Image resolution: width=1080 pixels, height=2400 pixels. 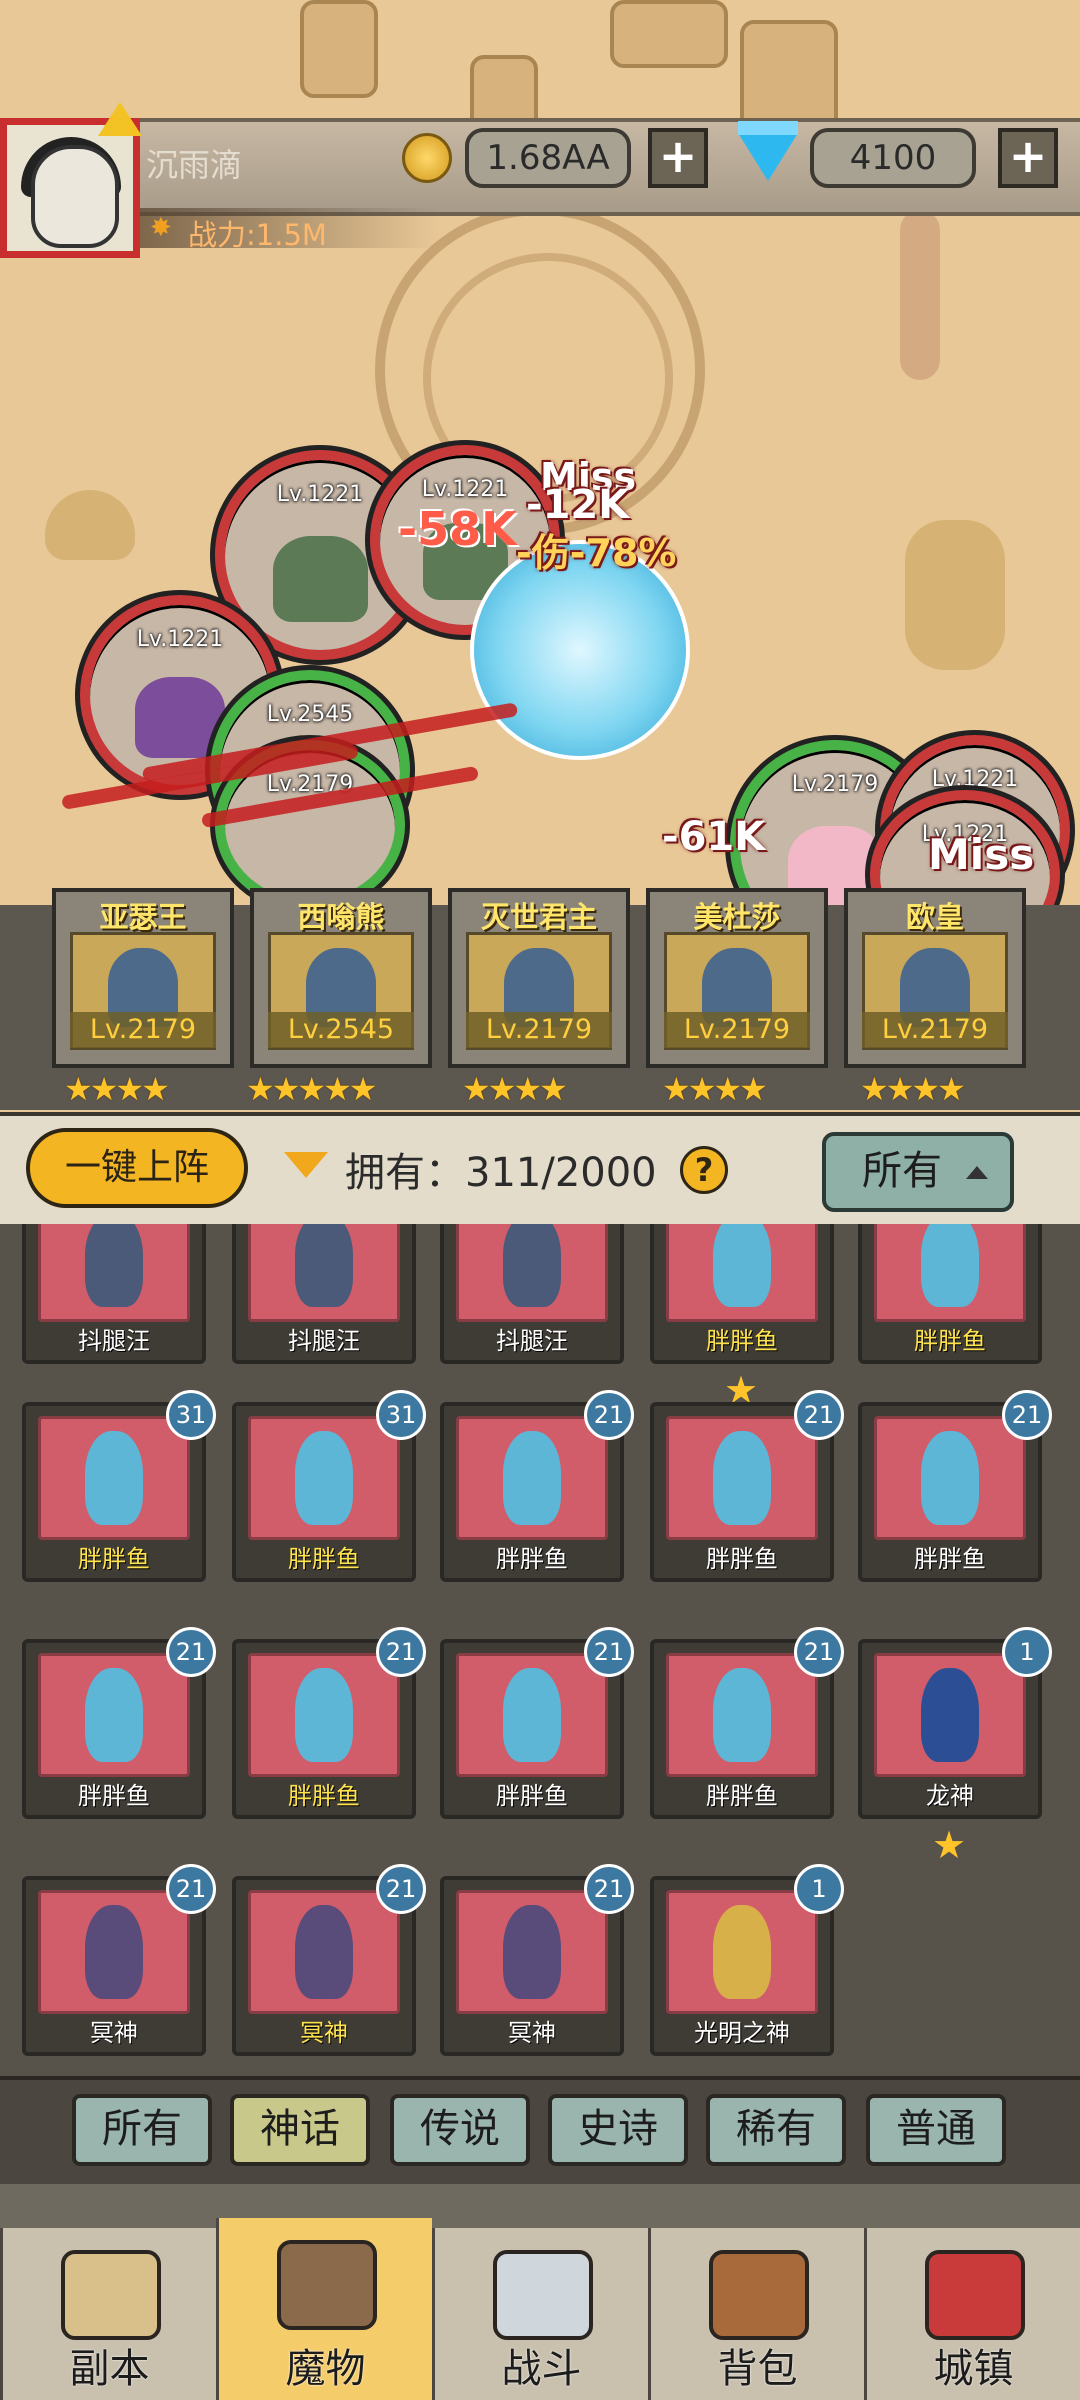 What do you see at coordinates (955, 1747) in the screenshot?
I see `monster-card: 龙神 1 ★` at bounding box center [955, 1747].